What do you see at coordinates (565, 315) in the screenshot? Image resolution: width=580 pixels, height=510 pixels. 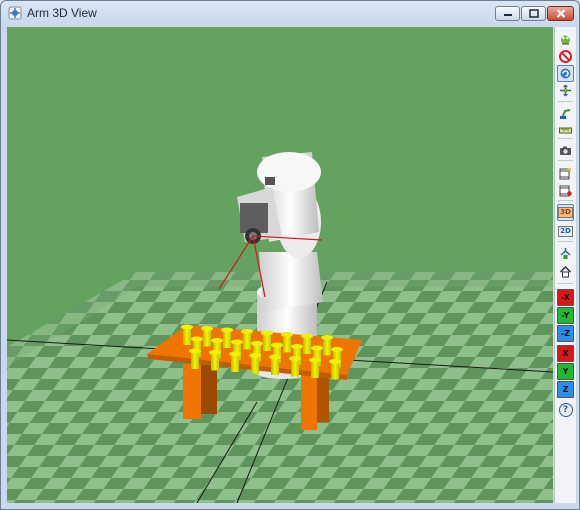 I see `view-minus-y-button: -Y` at bounding box center [565, 315].